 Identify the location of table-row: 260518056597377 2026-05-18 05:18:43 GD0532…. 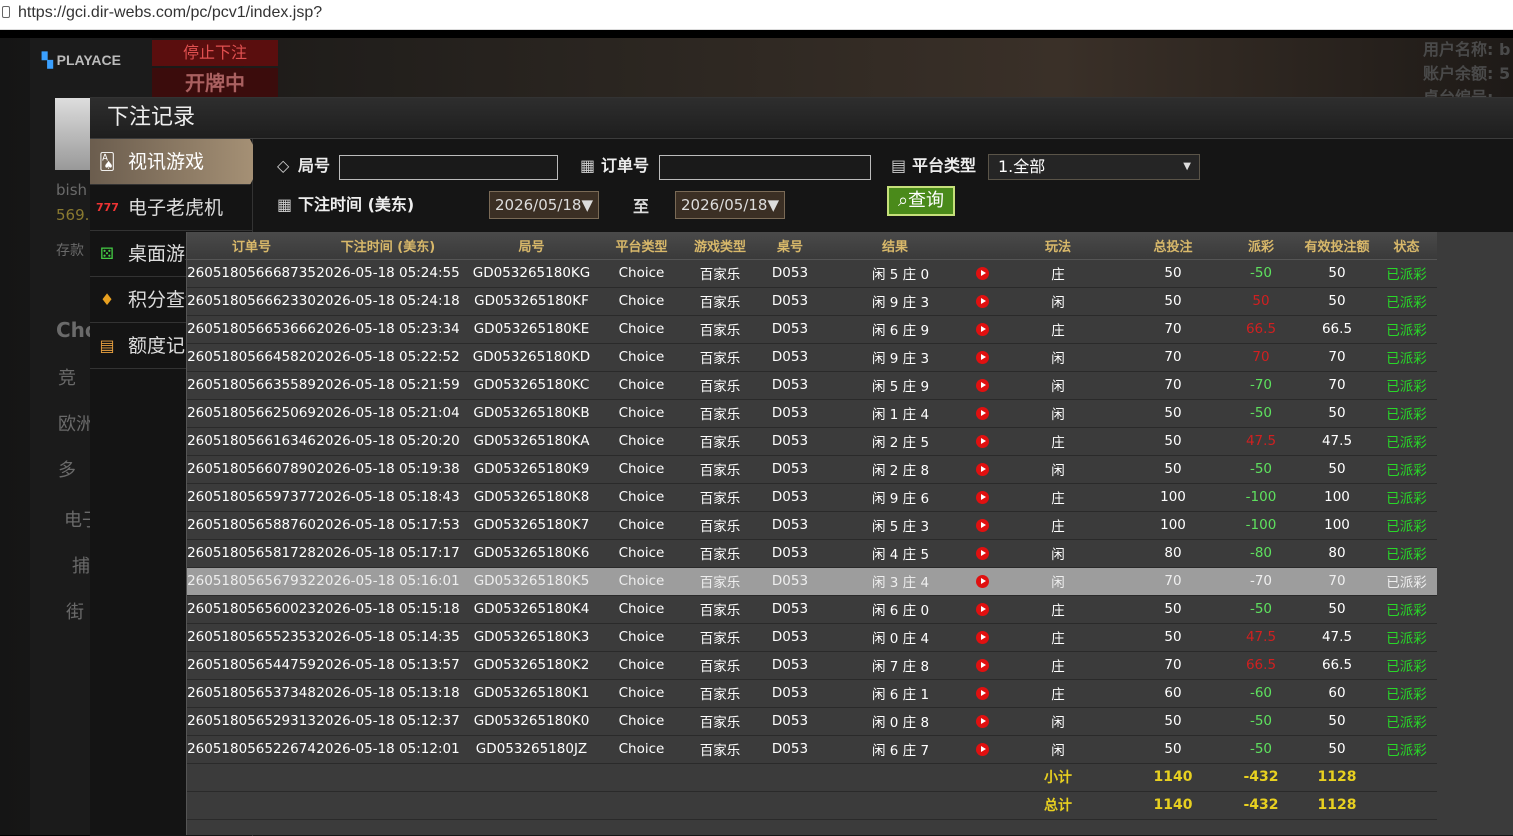
(812, 497).